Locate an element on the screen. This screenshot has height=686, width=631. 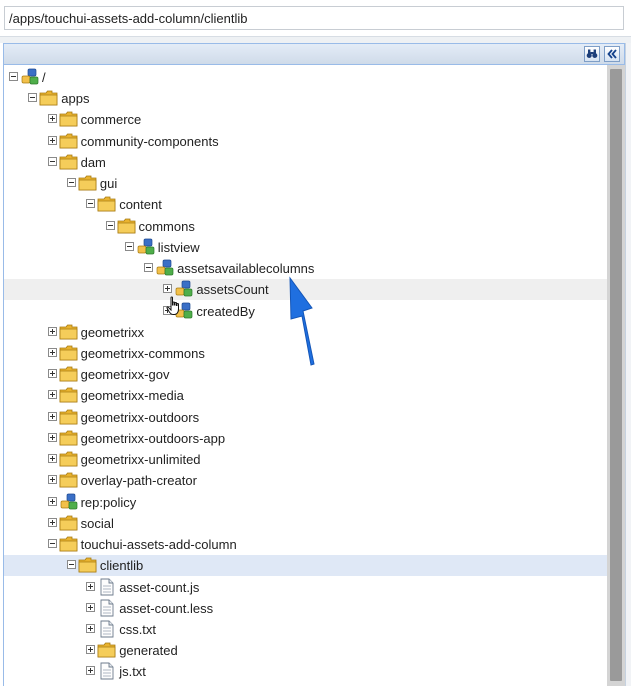
tree-node-label: touchui-assets-add-column is located at coordinates (159, 544).